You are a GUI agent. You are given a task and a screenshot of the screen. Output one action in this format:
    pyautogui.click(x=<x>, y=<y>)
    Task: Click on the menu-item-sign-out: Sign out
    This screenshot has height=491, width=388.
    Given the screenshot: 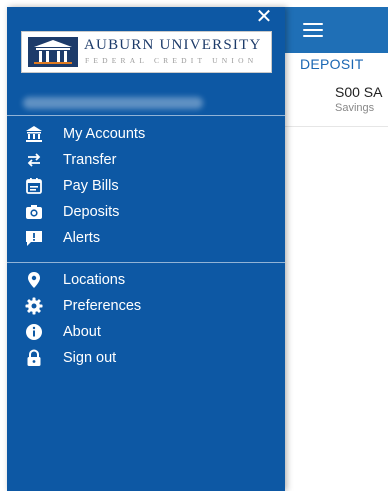 What is the action you would take?
    pyautogui.click(x=146, y=358)
    